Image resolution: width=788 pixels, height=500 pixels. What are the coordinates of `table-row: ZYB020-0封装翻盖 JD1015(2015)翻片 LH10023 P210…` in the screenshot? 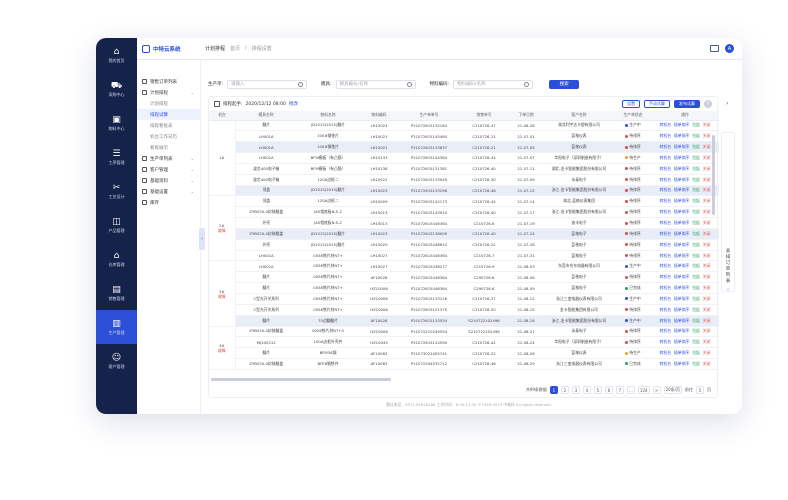 It's located at (464, 234).